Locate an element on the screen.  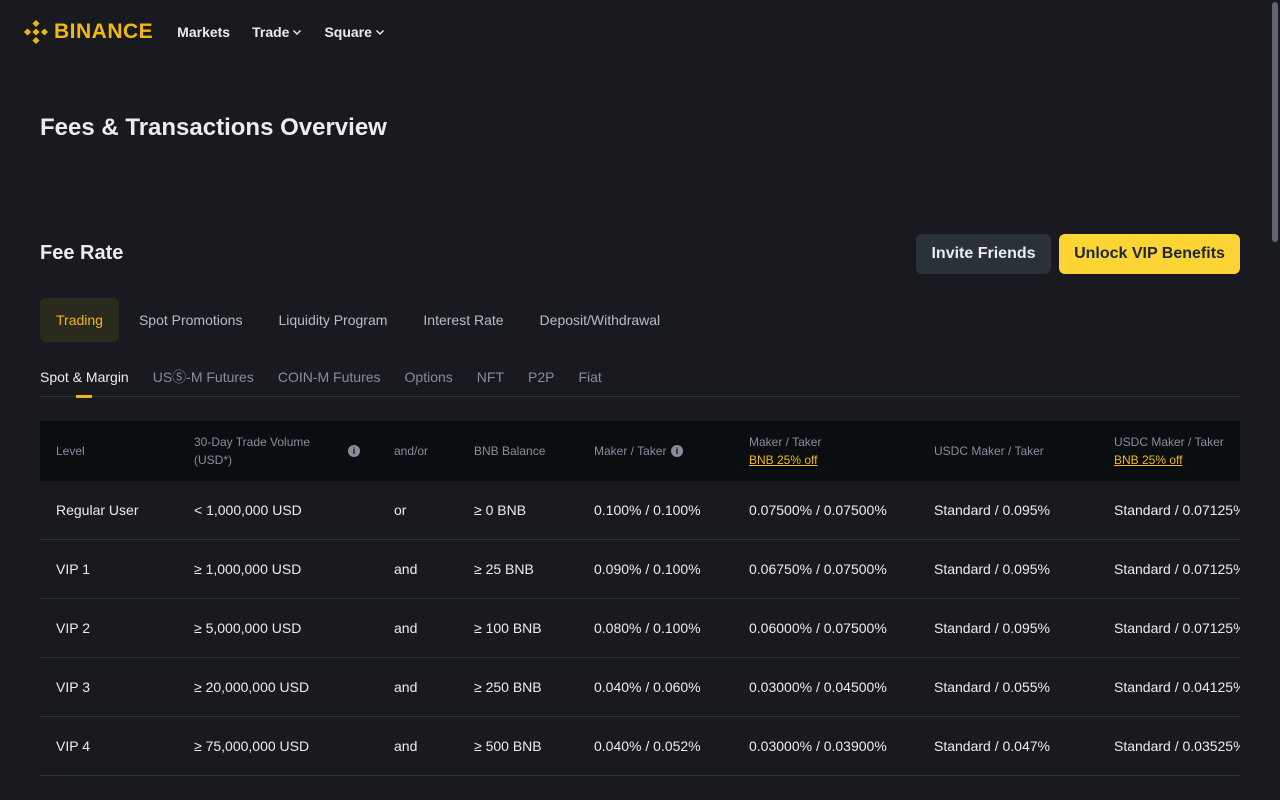
header-bnb-balance: BNB Balance is located at coordinates (509, 451).